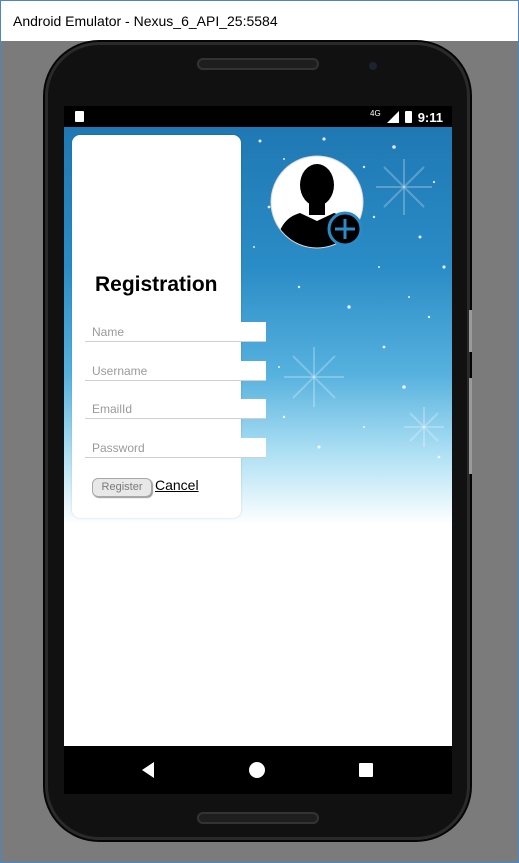 This screenshot has height=863, width=519. I want to click on recent-apps-square-icon, so click(366, 770).